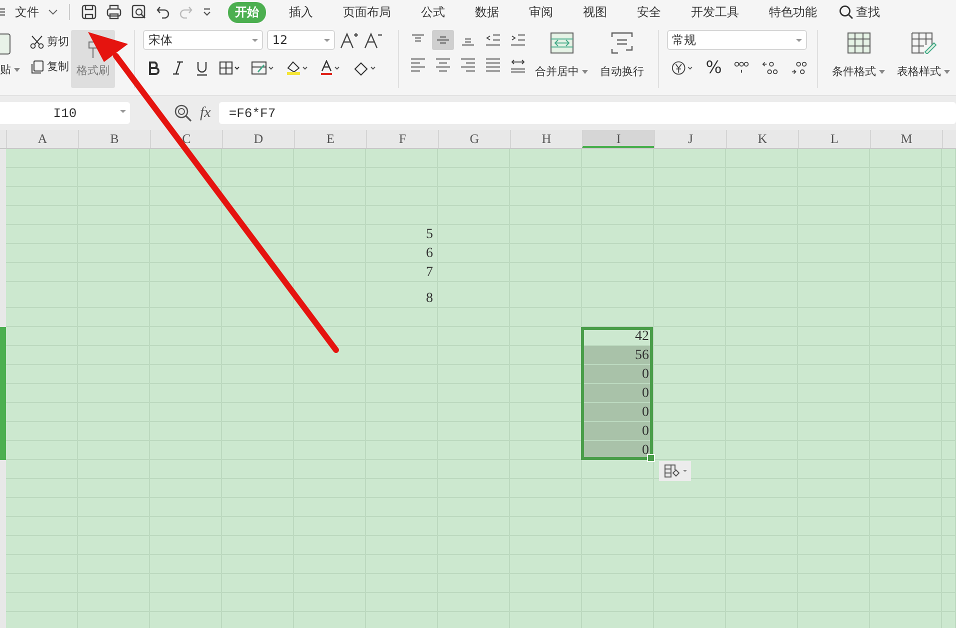 This screenshot has height=628, width=956. I want to click on decrease-decimal-icon, so click(800, 68).